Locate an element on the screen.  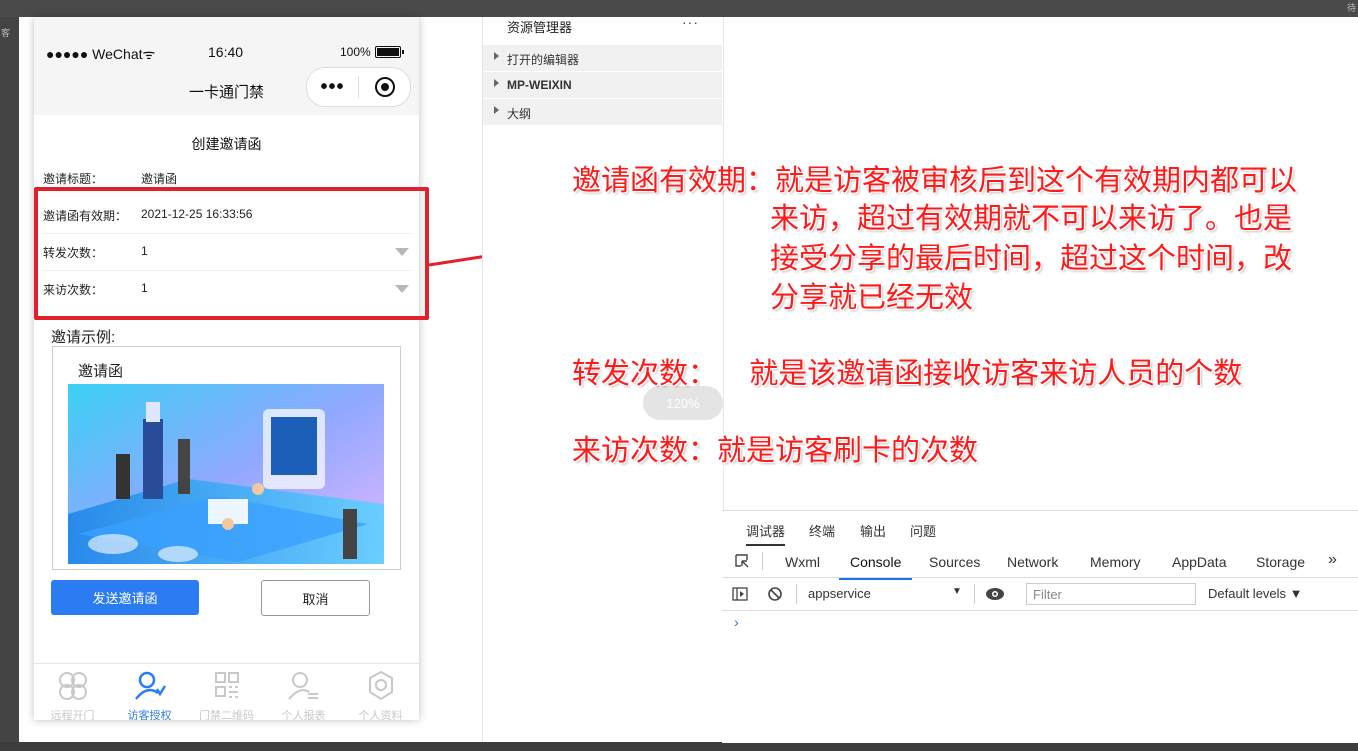
cancel-button: 取消 is located at coordinates (315, 598).